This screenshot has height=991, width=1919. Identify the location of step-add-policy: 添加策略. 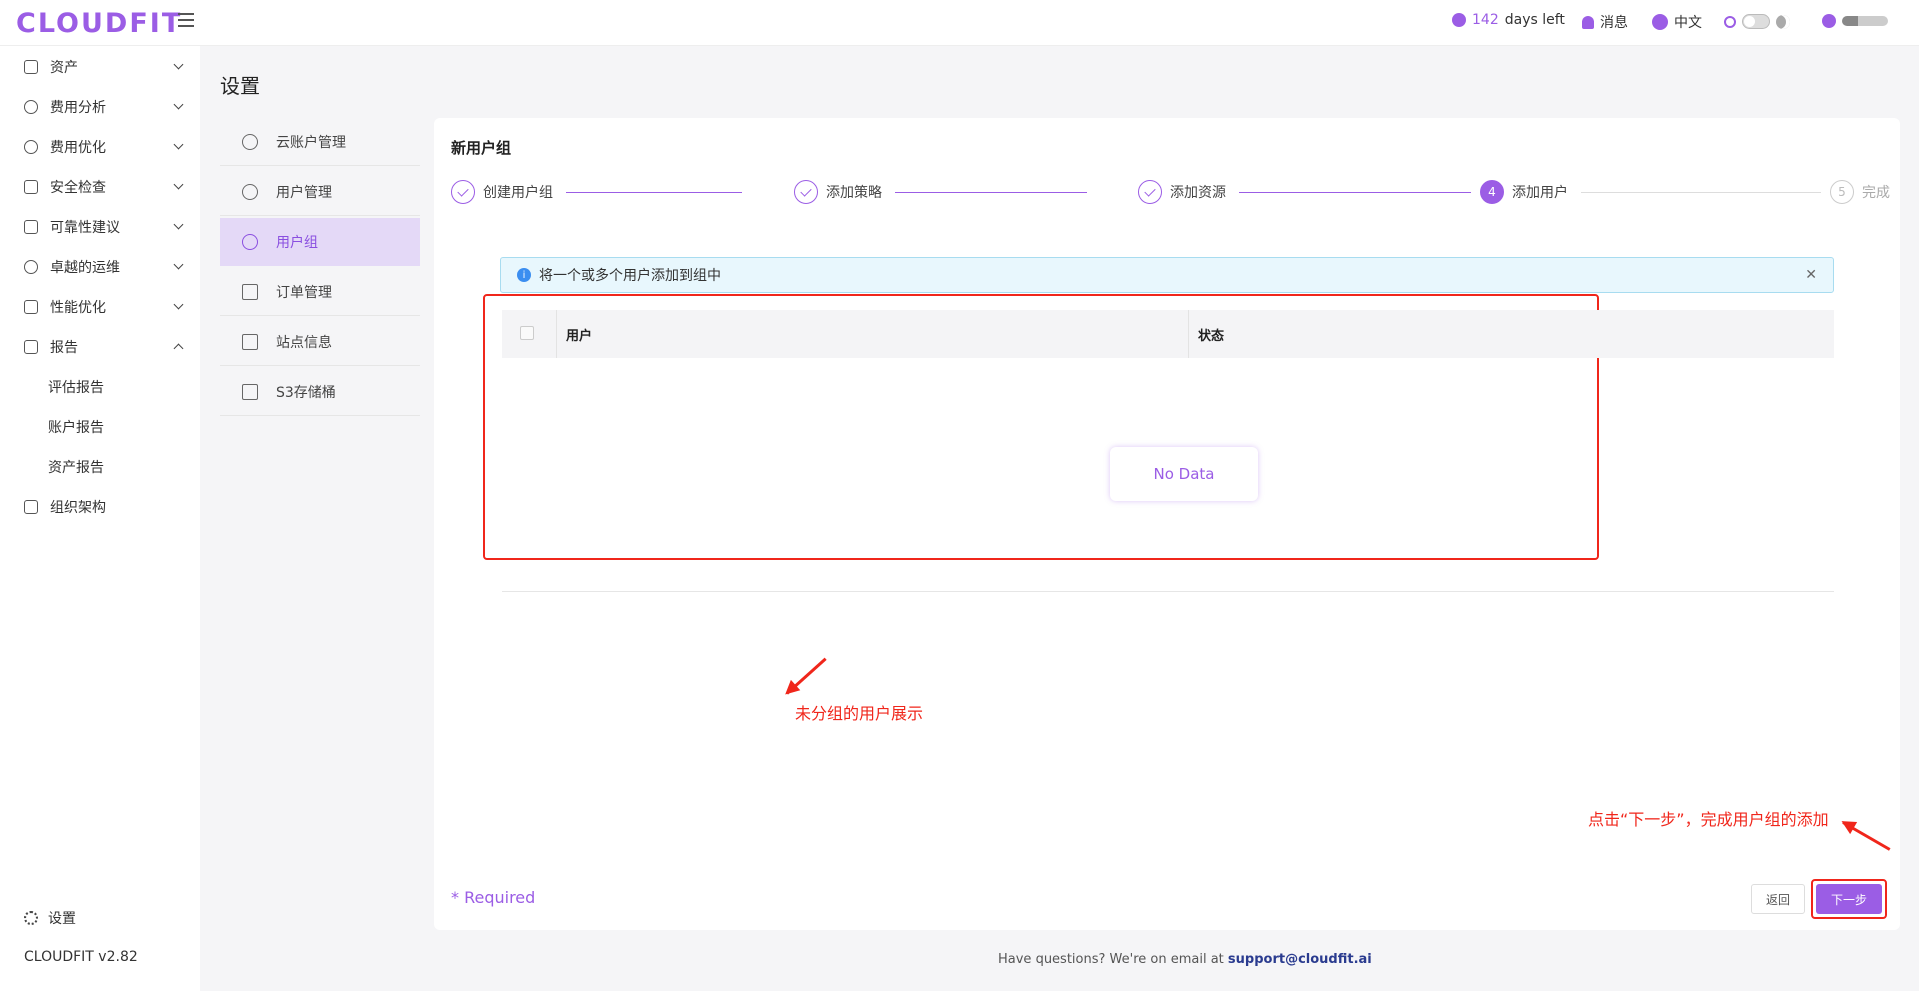
(838, 192).